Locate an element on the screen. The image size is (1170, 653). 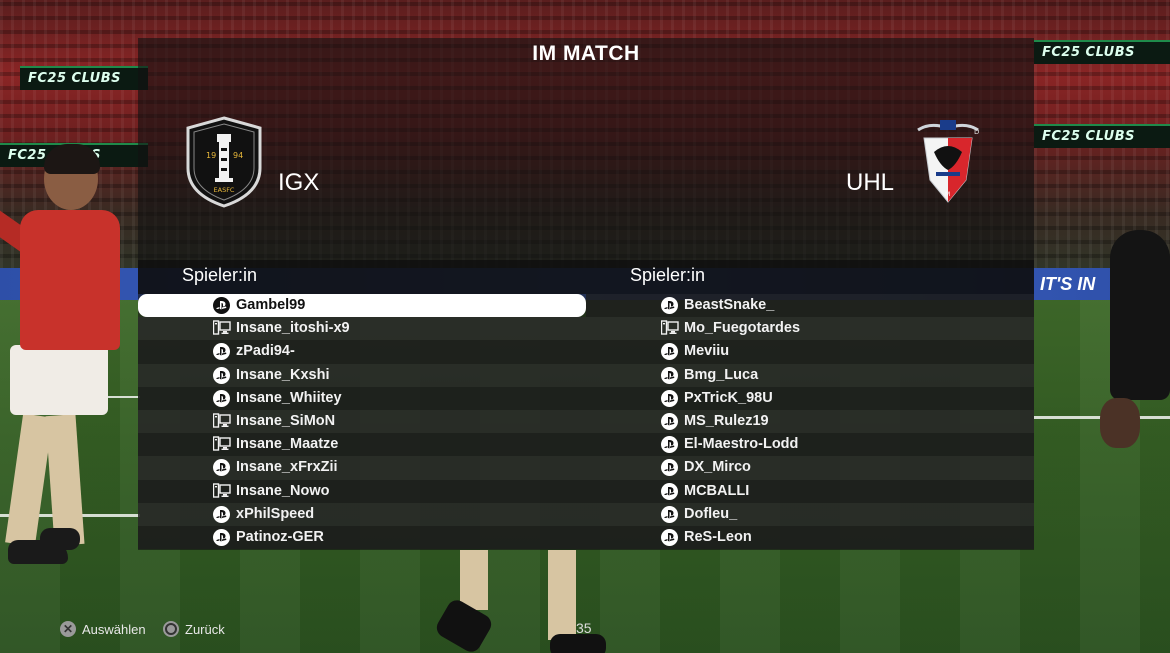
player-row: Insane_itoshi-x9 is located at coordinates (362, 329).